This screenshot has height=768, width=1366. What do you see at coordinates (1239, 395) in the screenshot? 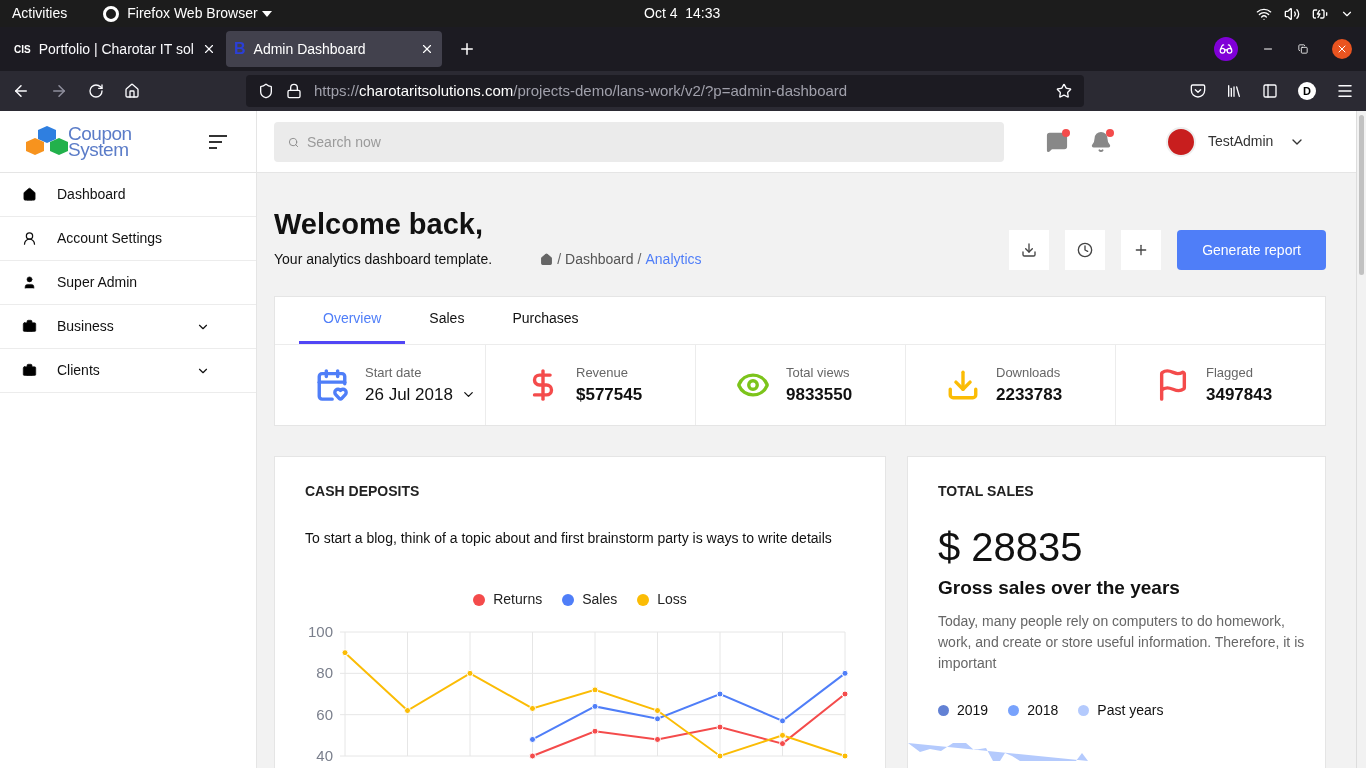
I see `stat-value: 3497843` at bounding box center [1239, 395].